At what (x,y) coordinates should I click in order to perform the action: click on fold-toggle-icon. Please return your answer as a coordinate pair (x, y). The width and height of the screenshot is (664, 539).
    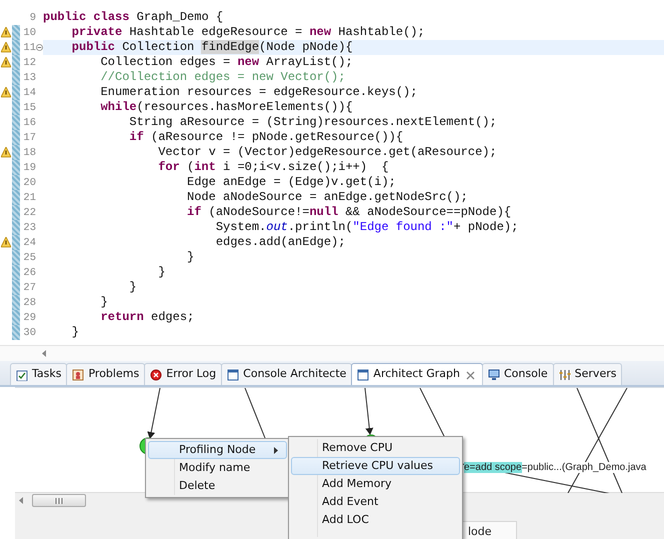
    Looking at the image, I should click on (39, 47).